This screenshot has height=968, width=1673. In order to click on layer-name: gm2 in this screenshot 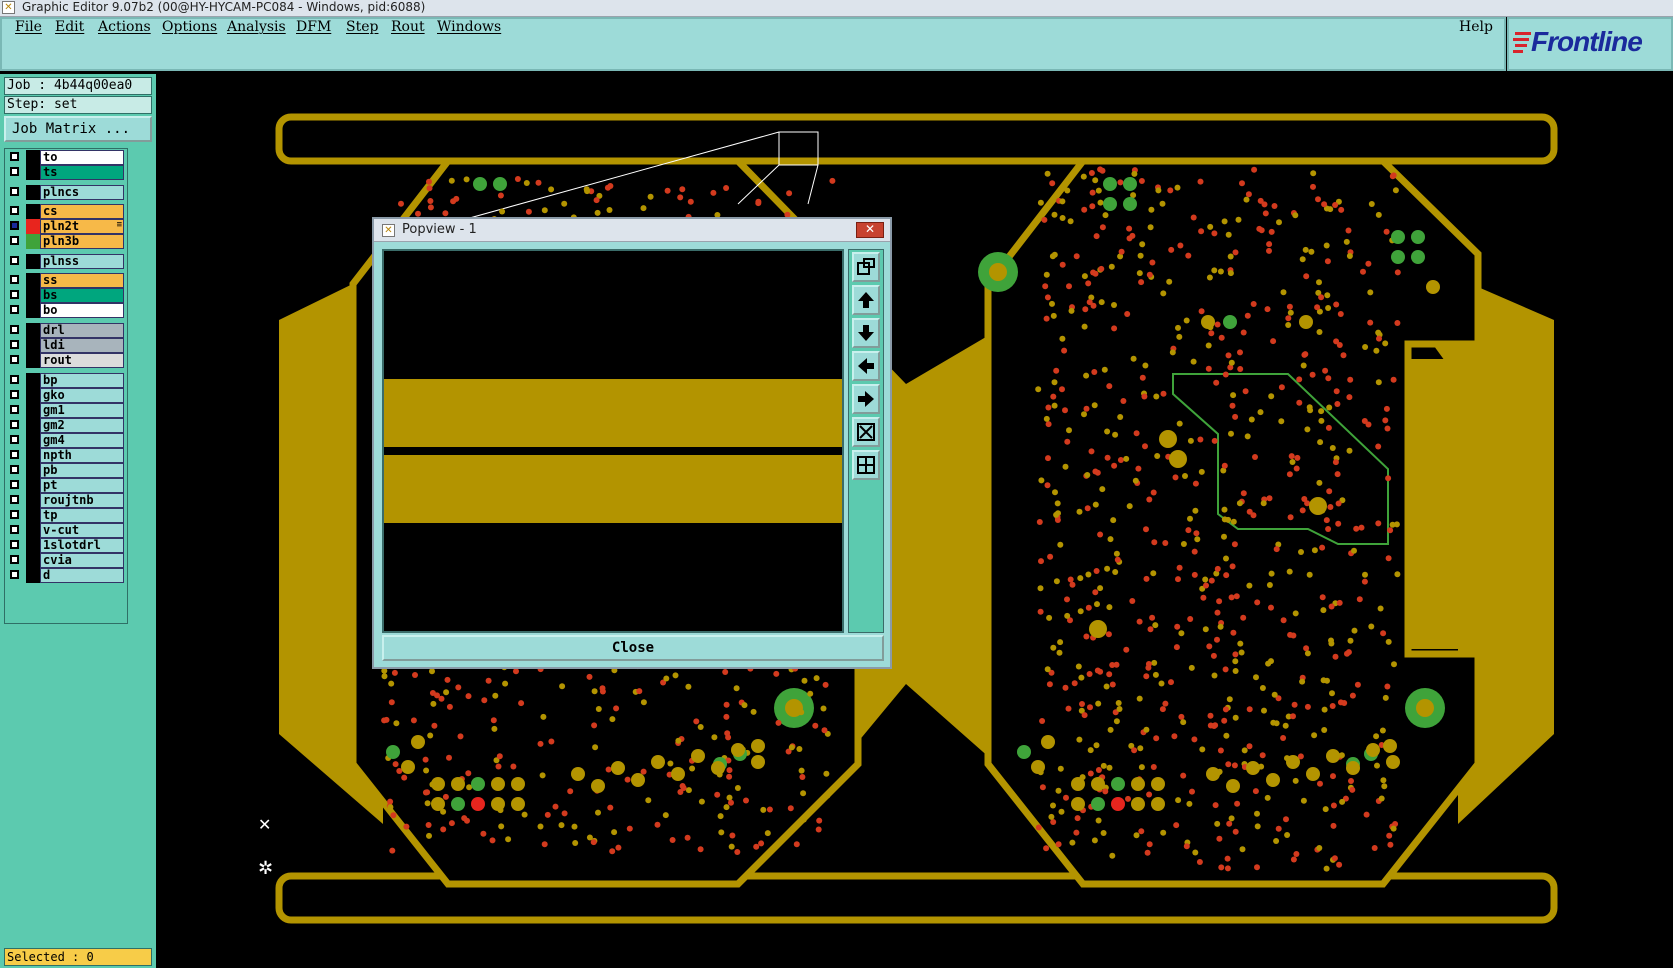, I will do `click(82, 425)`.